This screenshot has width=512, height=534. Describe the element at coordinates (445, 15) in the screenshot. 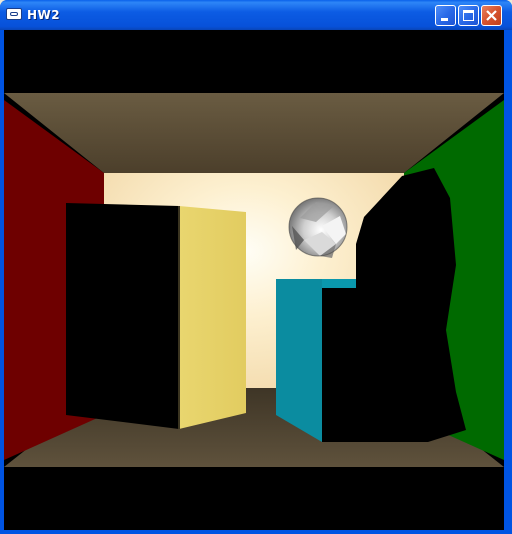

I see `minimize-button` at that location.